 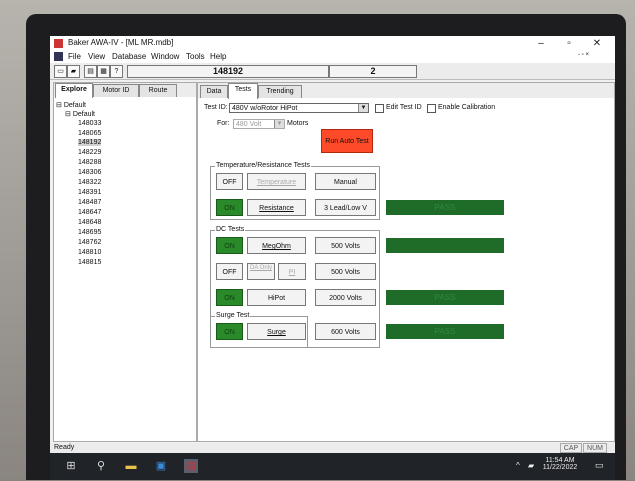 I want to click on hipot-param-button: 2000 Volts, so click(x=345, y=297).